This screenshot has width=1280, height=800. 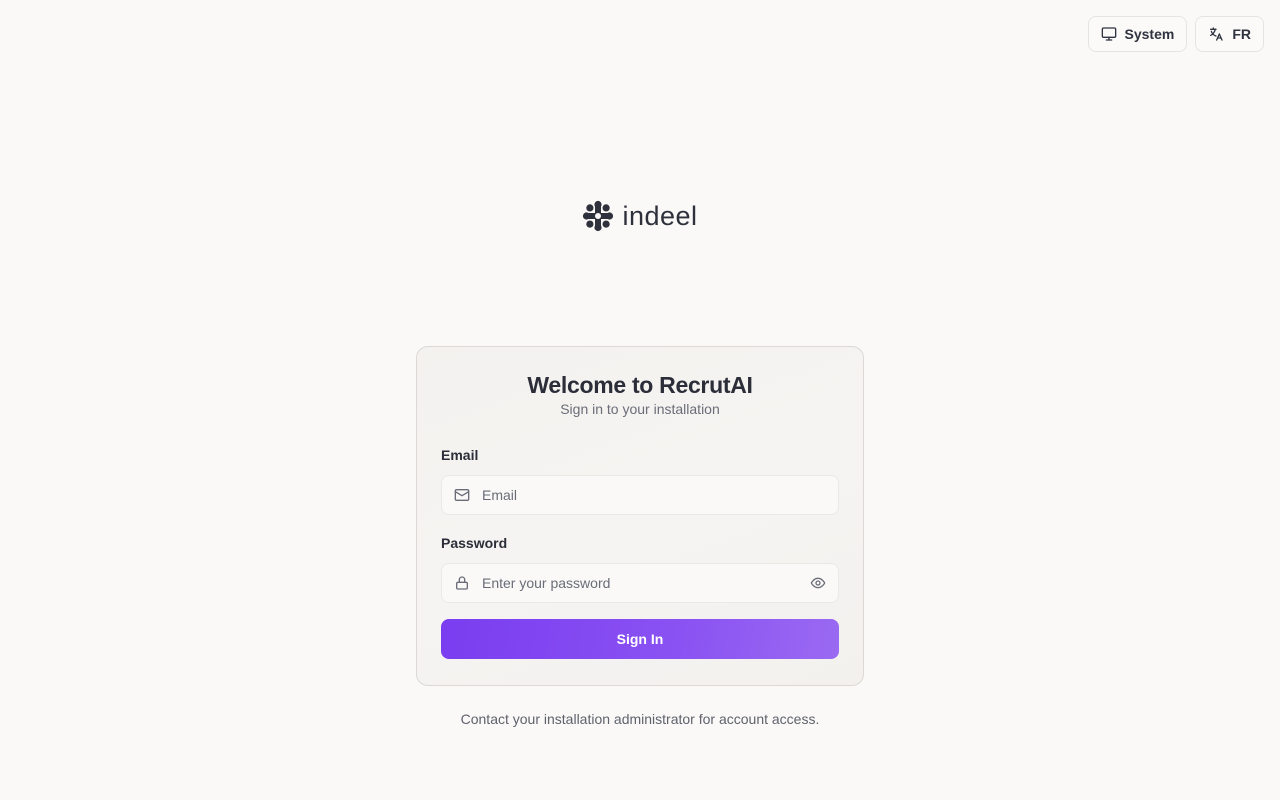 I want to click on card-title: Welcome to RecrutAI, so click(x=640, y=385).